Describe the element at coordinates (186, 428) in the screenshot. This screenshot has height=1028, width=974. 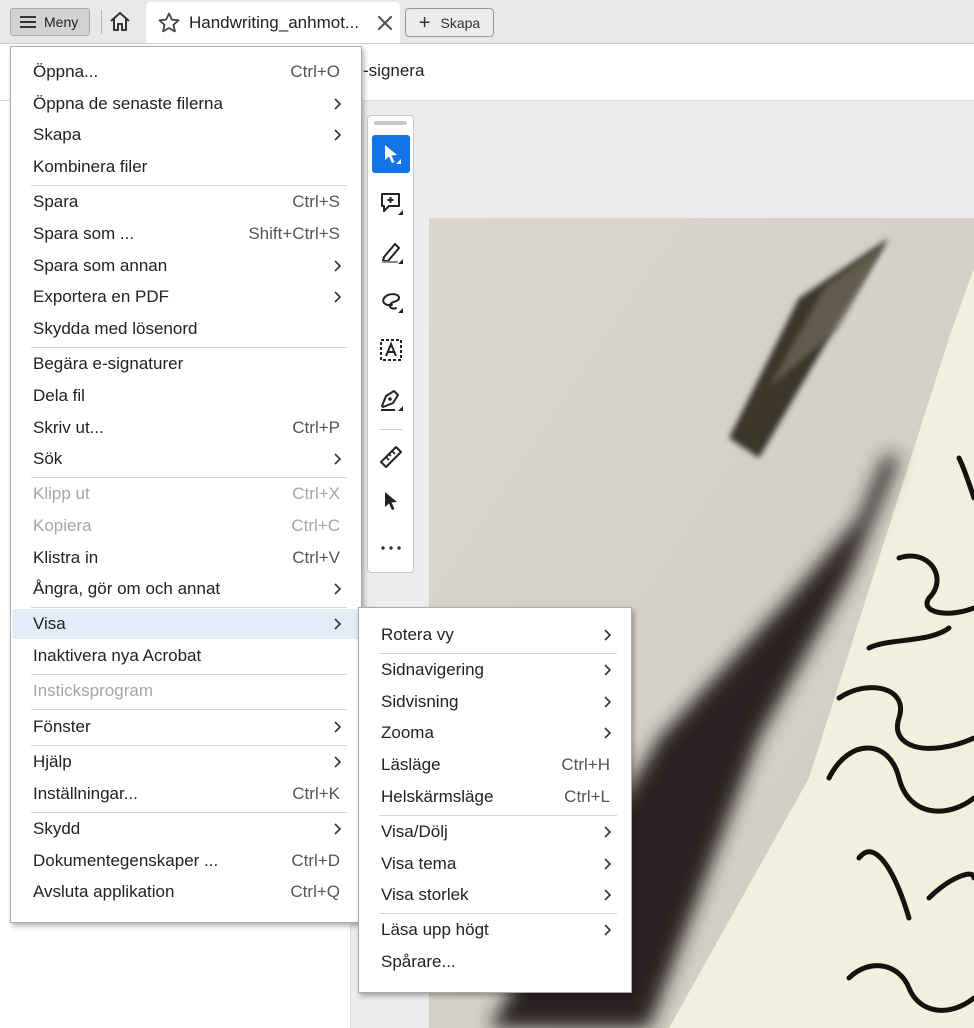
I see `menu-item-print: Skriv ut... Ctrl+P` at that location.